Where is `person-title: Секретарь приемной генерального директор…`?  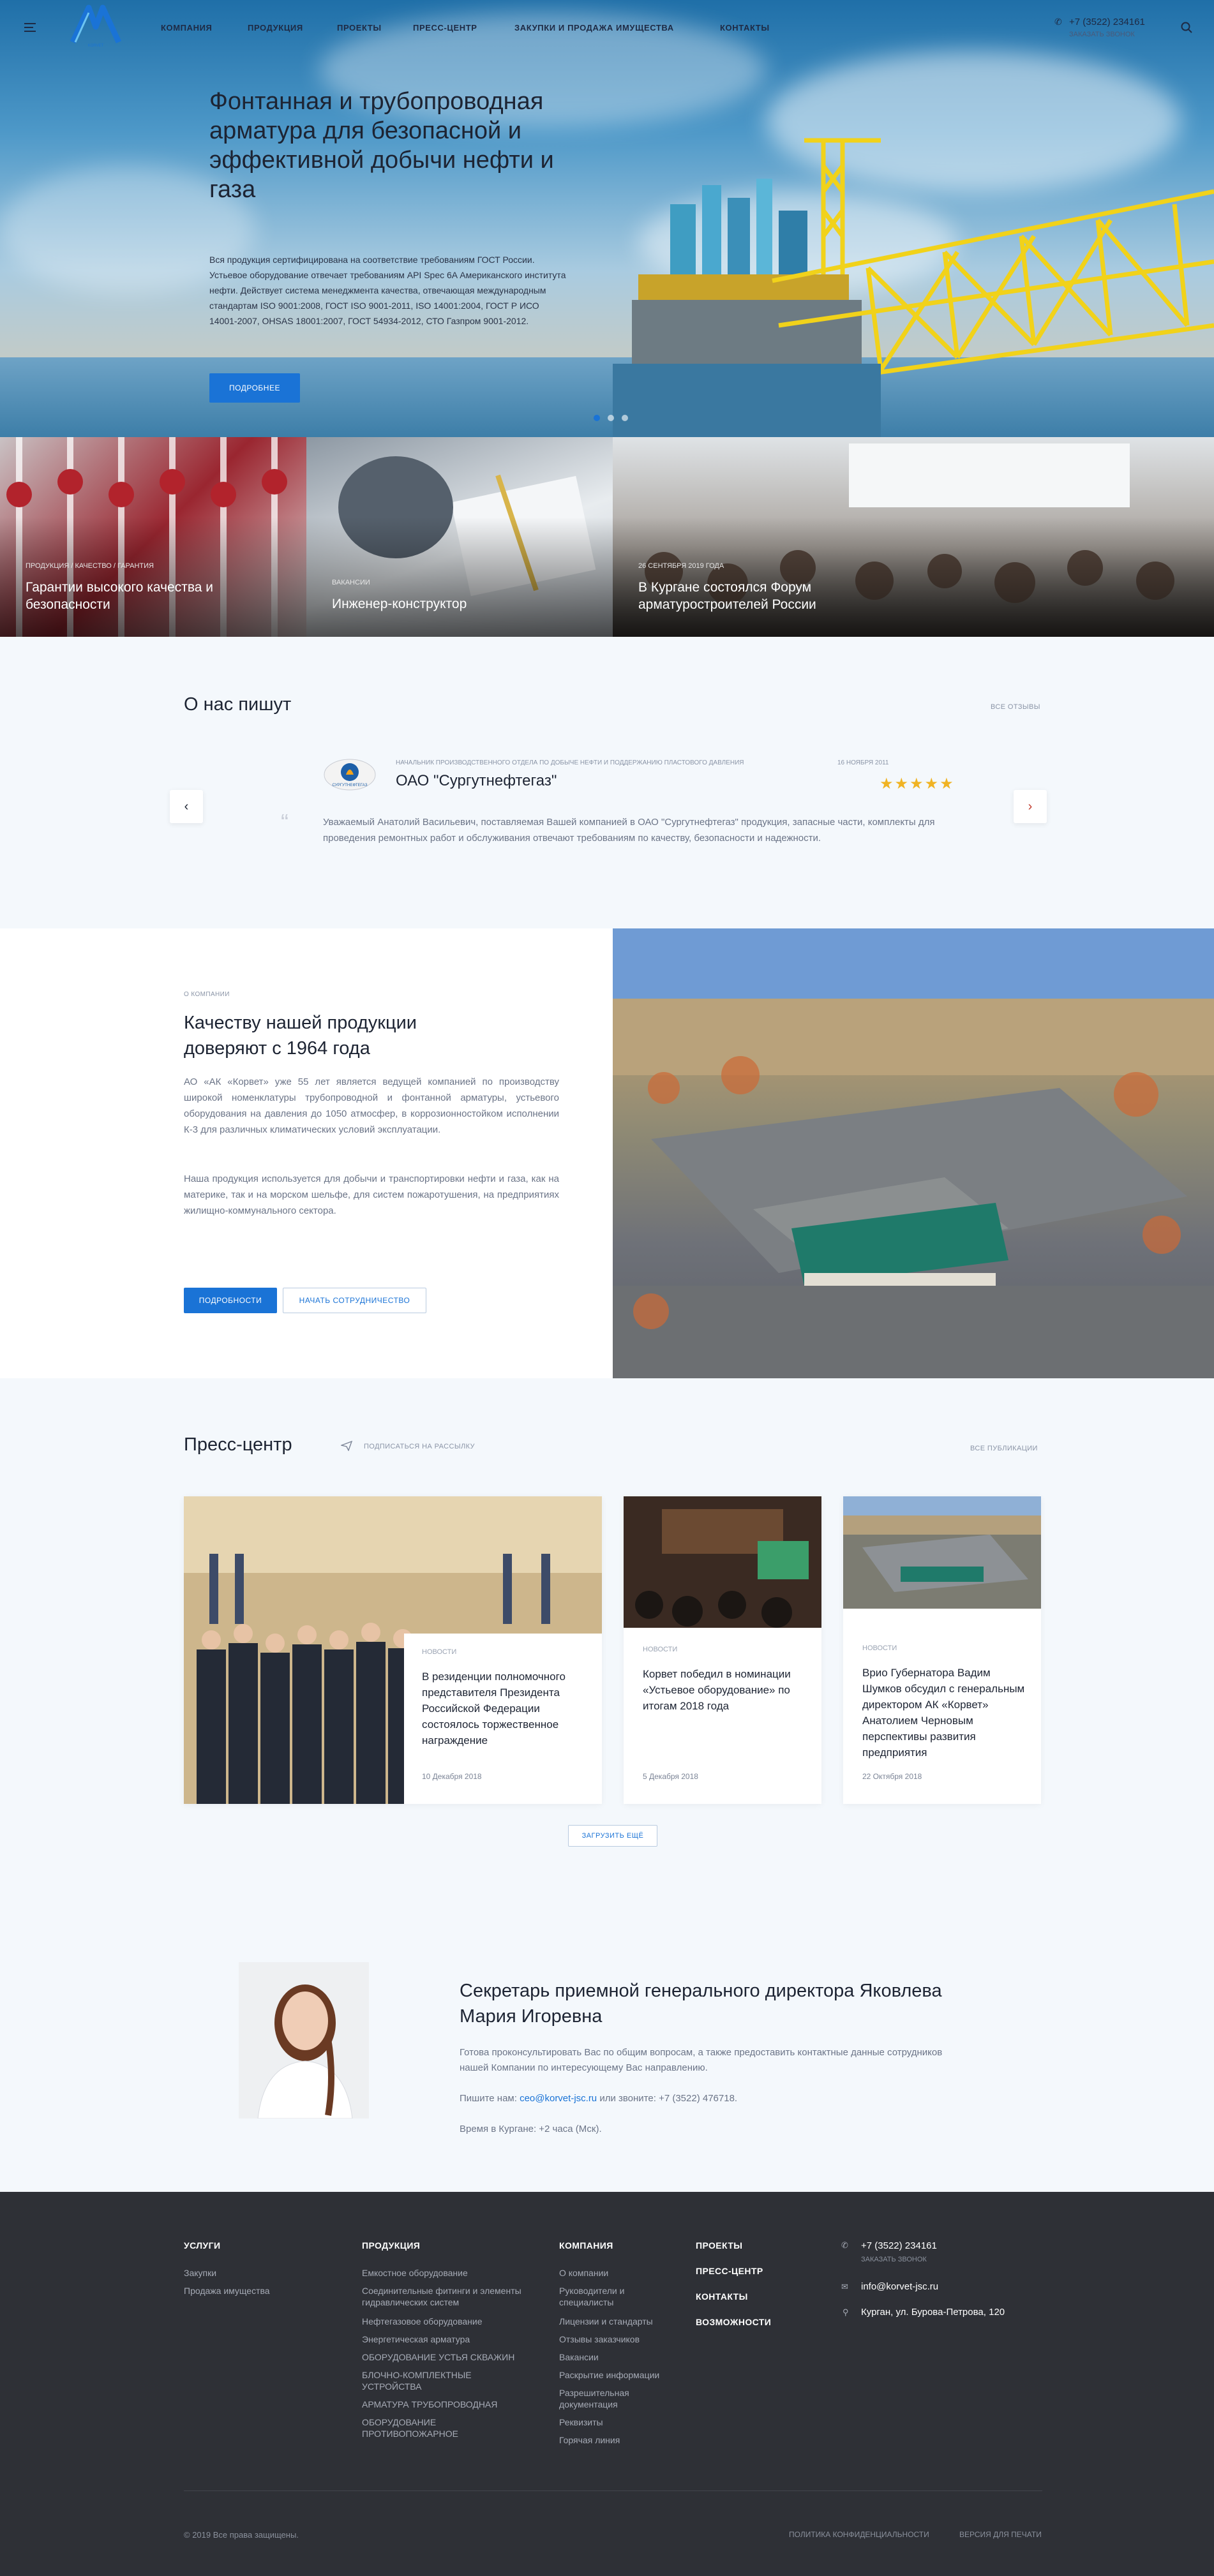 person-title: Секретарь приемной генерального директор… is located at coordinates (701, 2004).